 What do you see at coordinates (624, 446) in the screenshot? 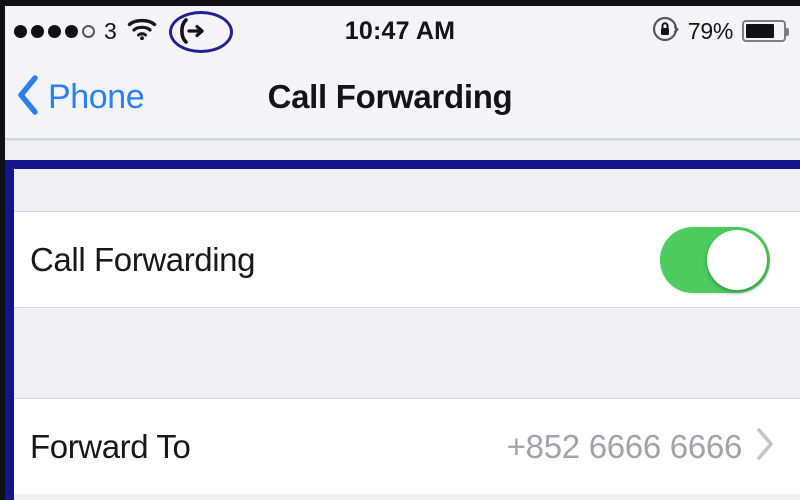
I see `forward-to-value: +852 6666 6666` at bounding box center [624, 446].